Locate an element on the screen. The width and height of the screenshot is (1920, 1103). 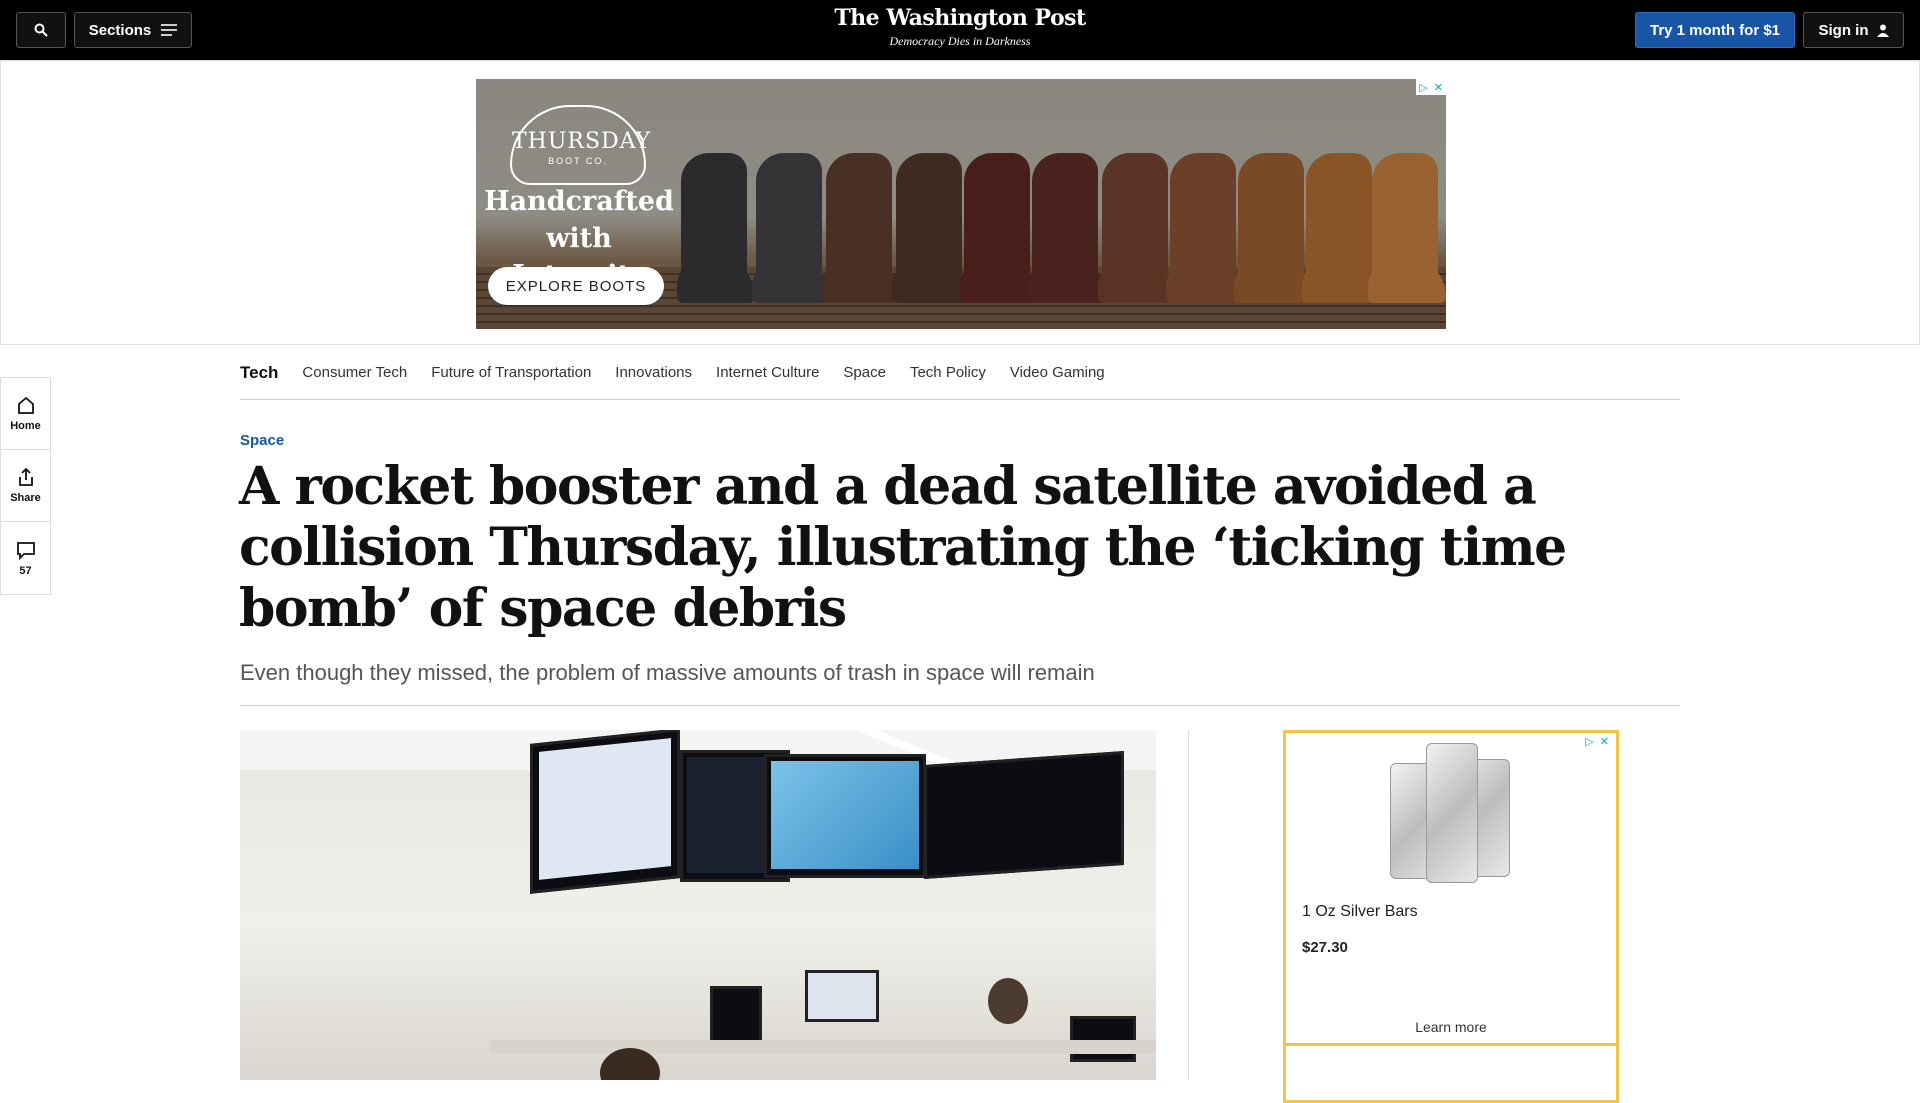
subnav-item-internet-culture: Internet Culture is located at coordinates (767, 372).